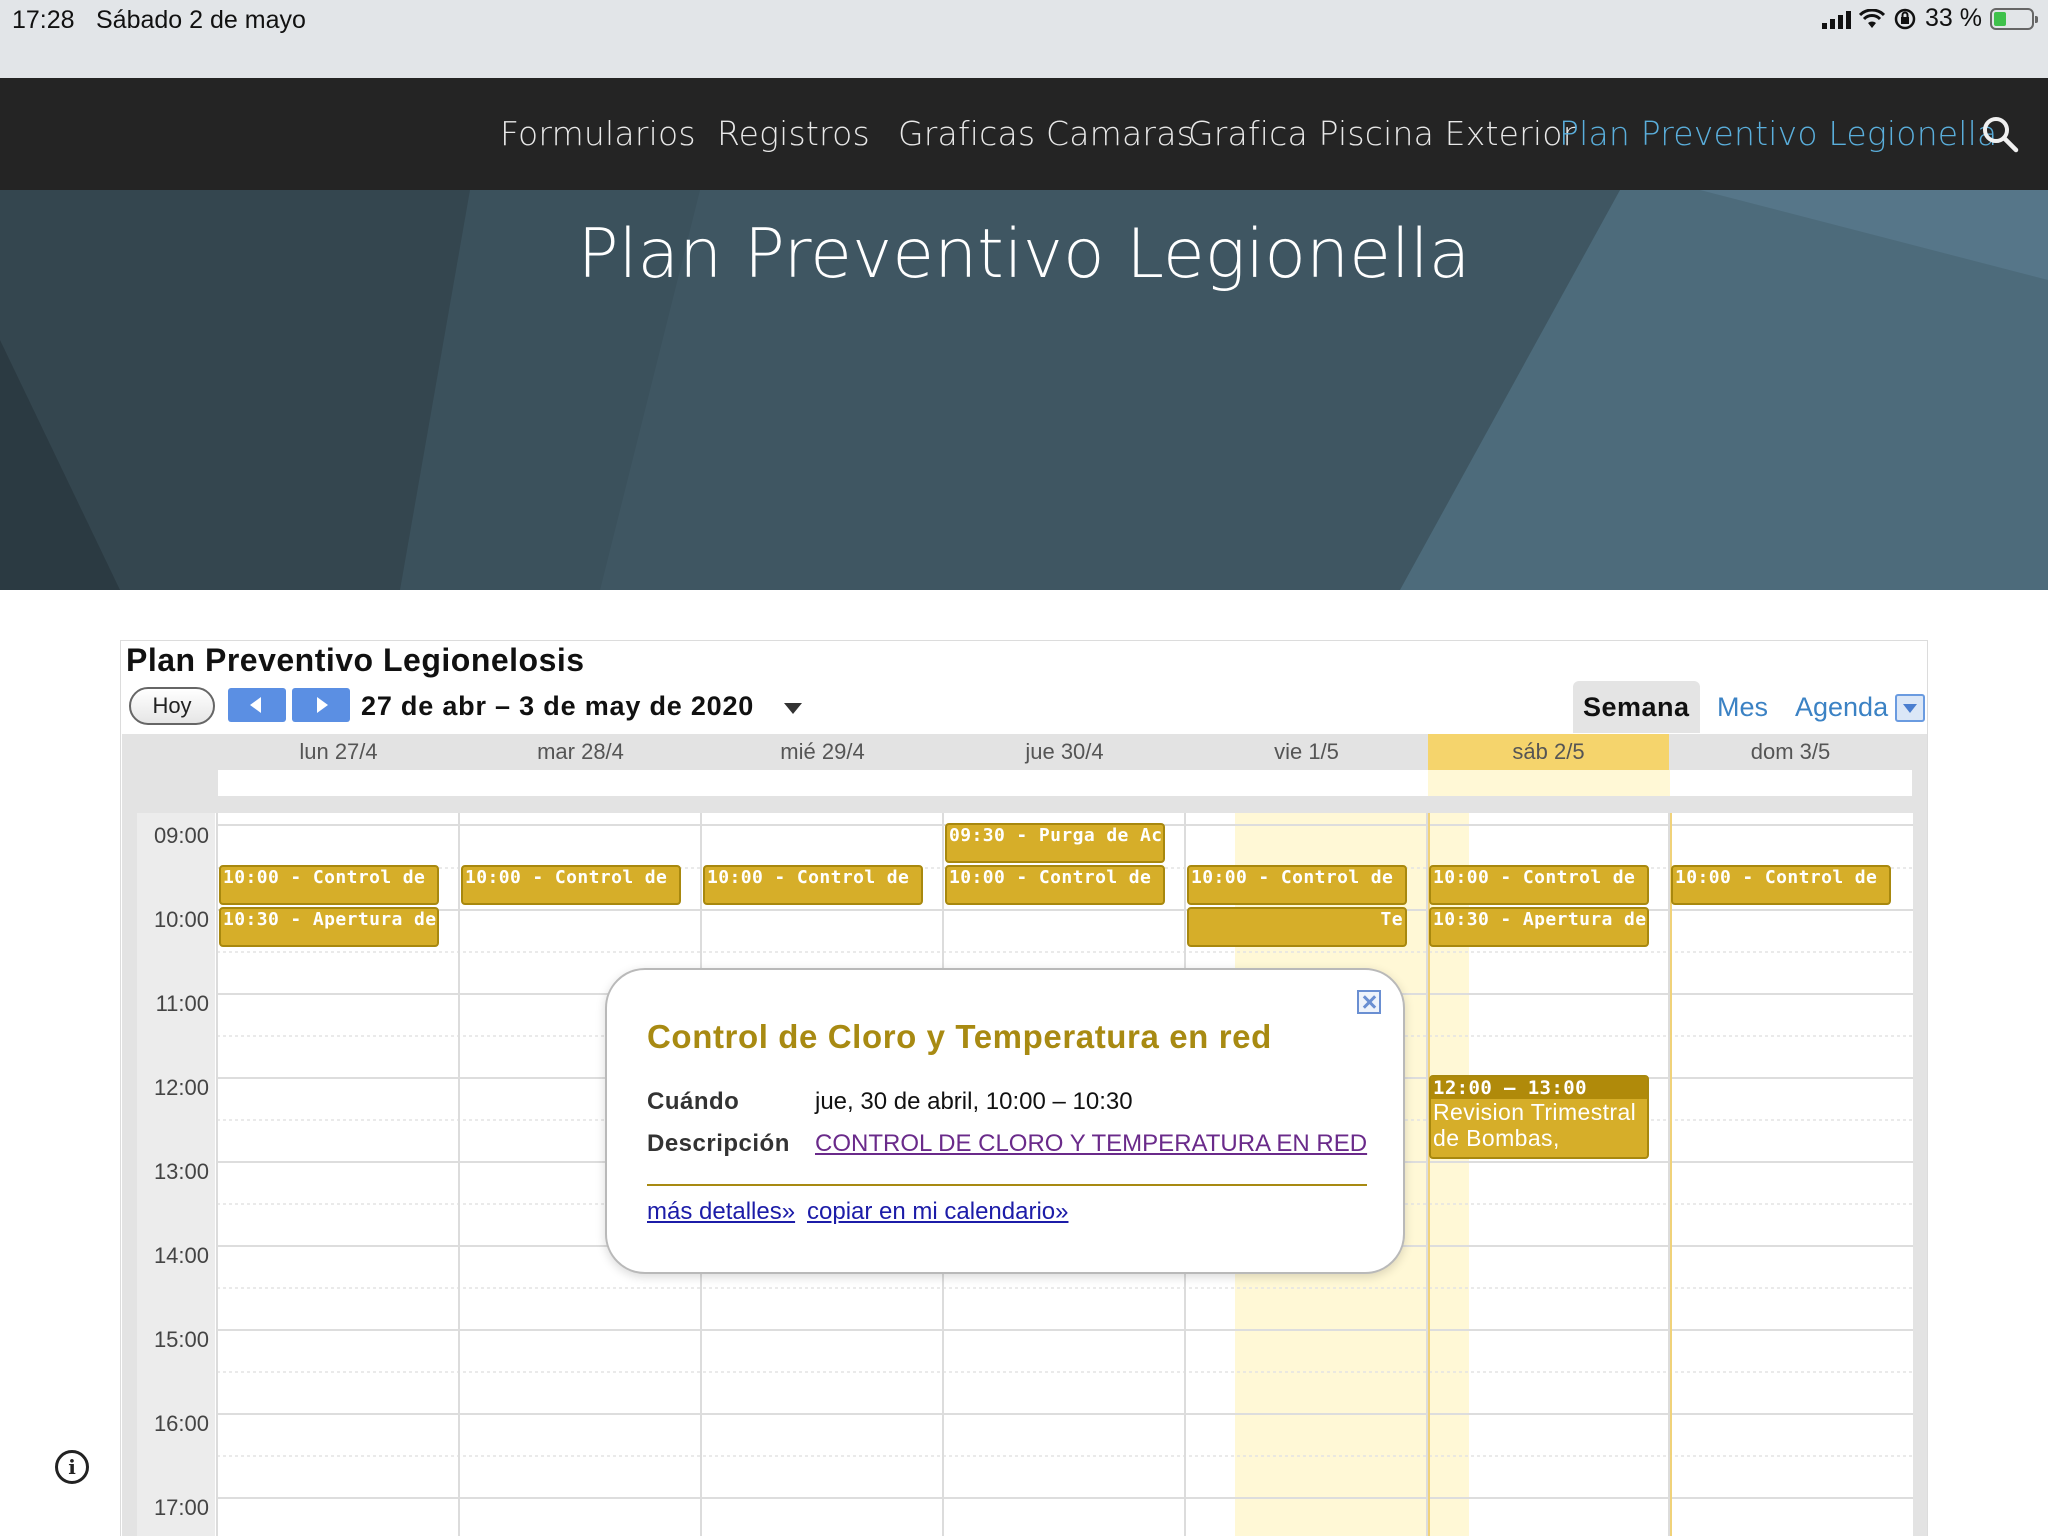 This screenshot has height=1536, width=2048. What do you see at coordinates (1024, 254) in the screenshot?
I see `page-title: Plan Preventivo Legionella` at bounding box center [1024, 254].